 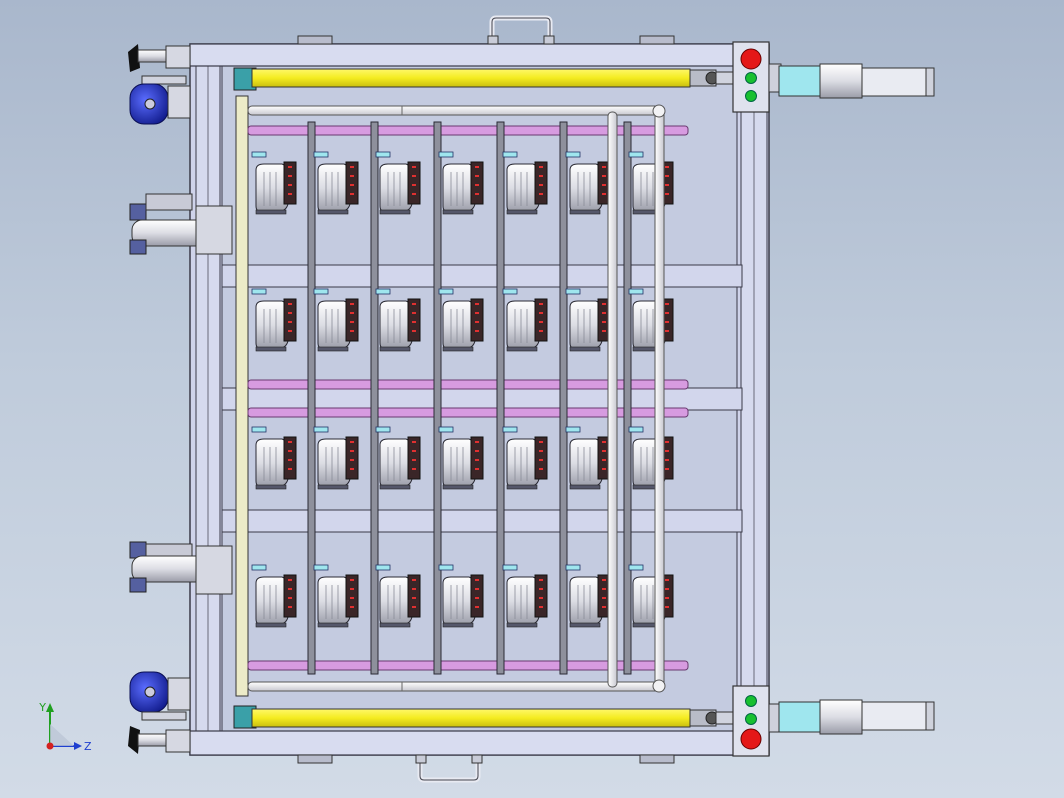 I want to click on bottom-motor, so click(x=851, y=717).